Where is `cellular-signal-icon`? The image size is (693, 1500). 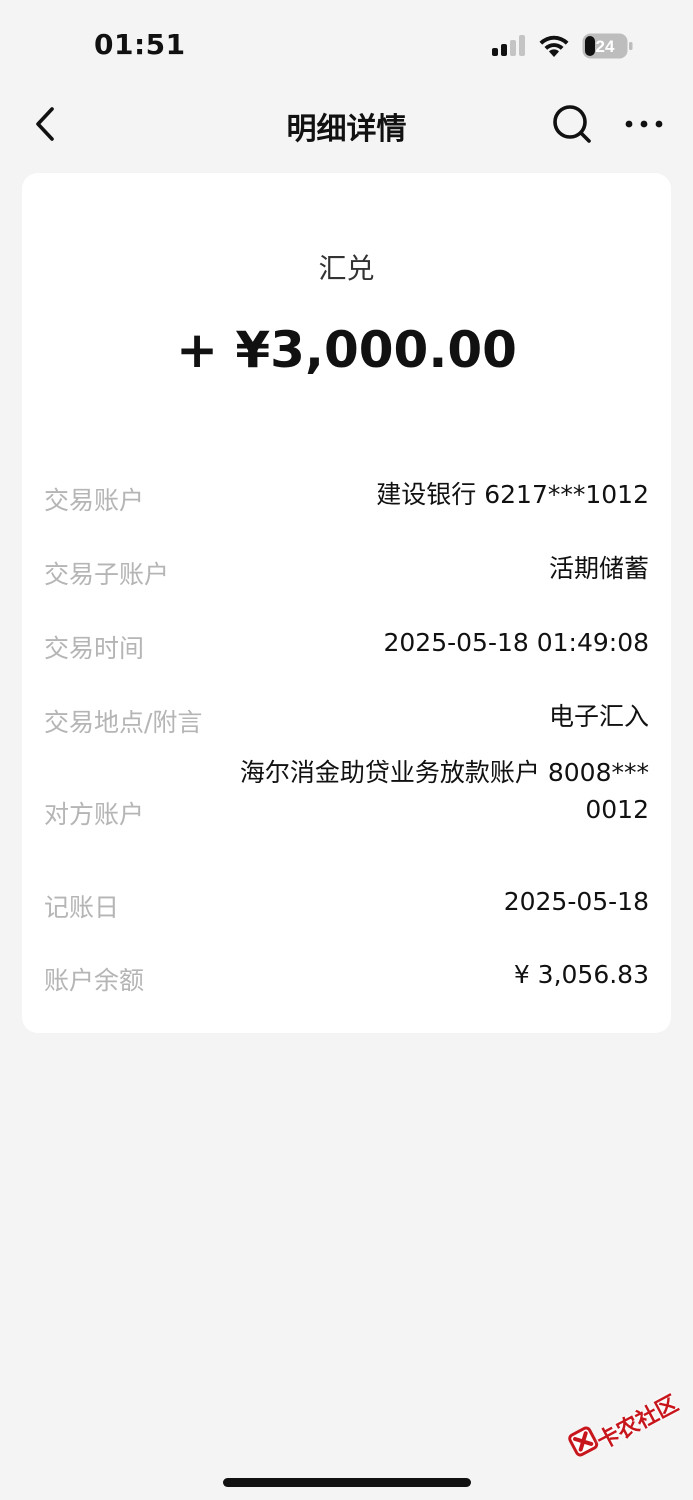
cellular-signal-icon is located at coordinates (508, 45).